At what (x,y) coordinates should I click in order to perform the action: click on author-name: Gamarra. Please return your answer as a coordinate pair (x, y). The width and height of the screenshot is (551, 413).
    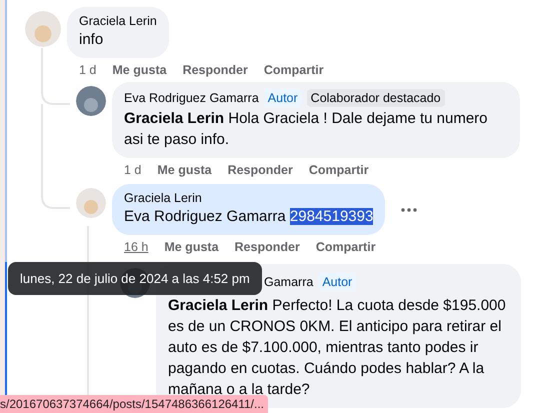
    Looking at the image, I should click on (289, 282).